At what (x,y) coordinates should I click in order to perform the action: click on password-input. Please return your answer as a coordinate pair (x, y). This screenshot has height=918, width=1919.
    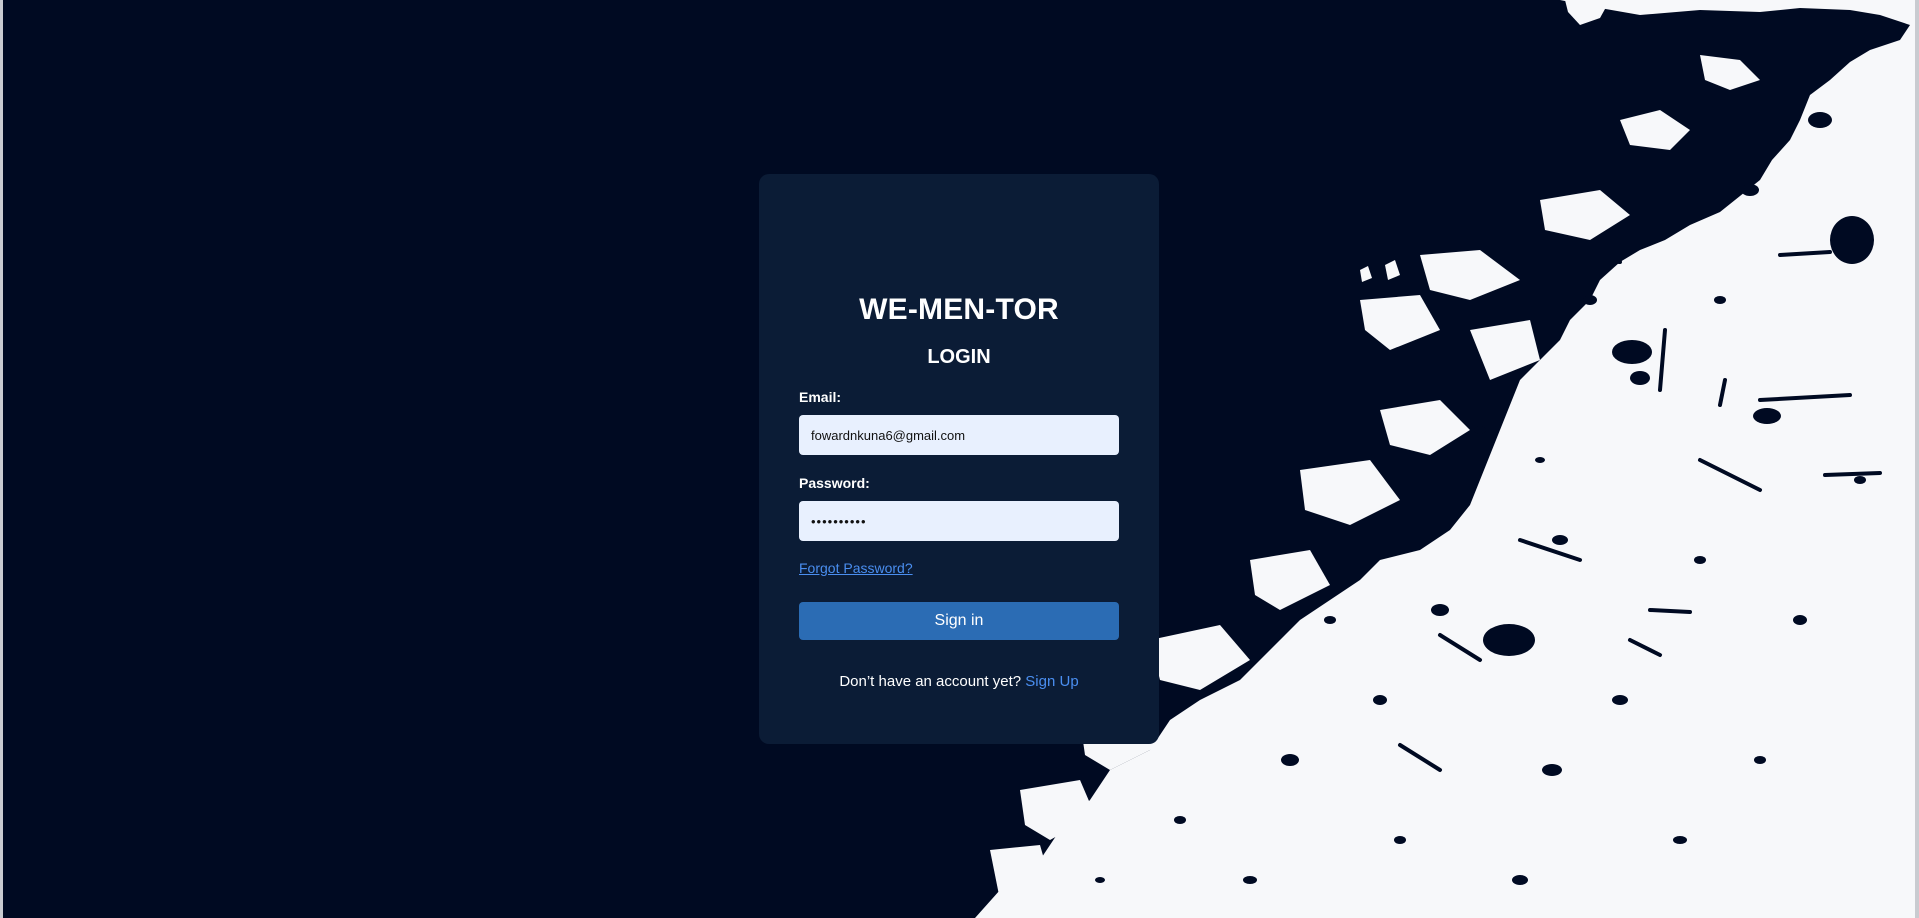
    Looking at the image, I should click on (959, 521).